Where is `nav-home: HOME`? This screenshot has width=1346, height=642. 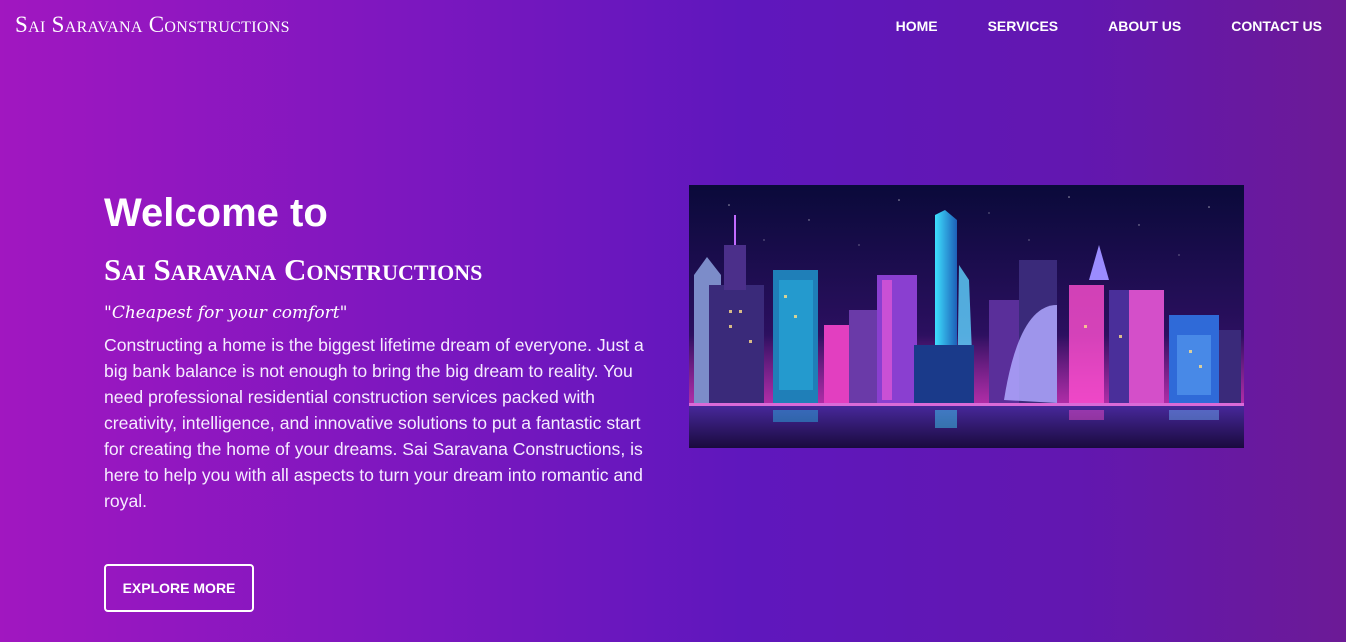
nav-home: HOME is located at coordinates (917, 26).